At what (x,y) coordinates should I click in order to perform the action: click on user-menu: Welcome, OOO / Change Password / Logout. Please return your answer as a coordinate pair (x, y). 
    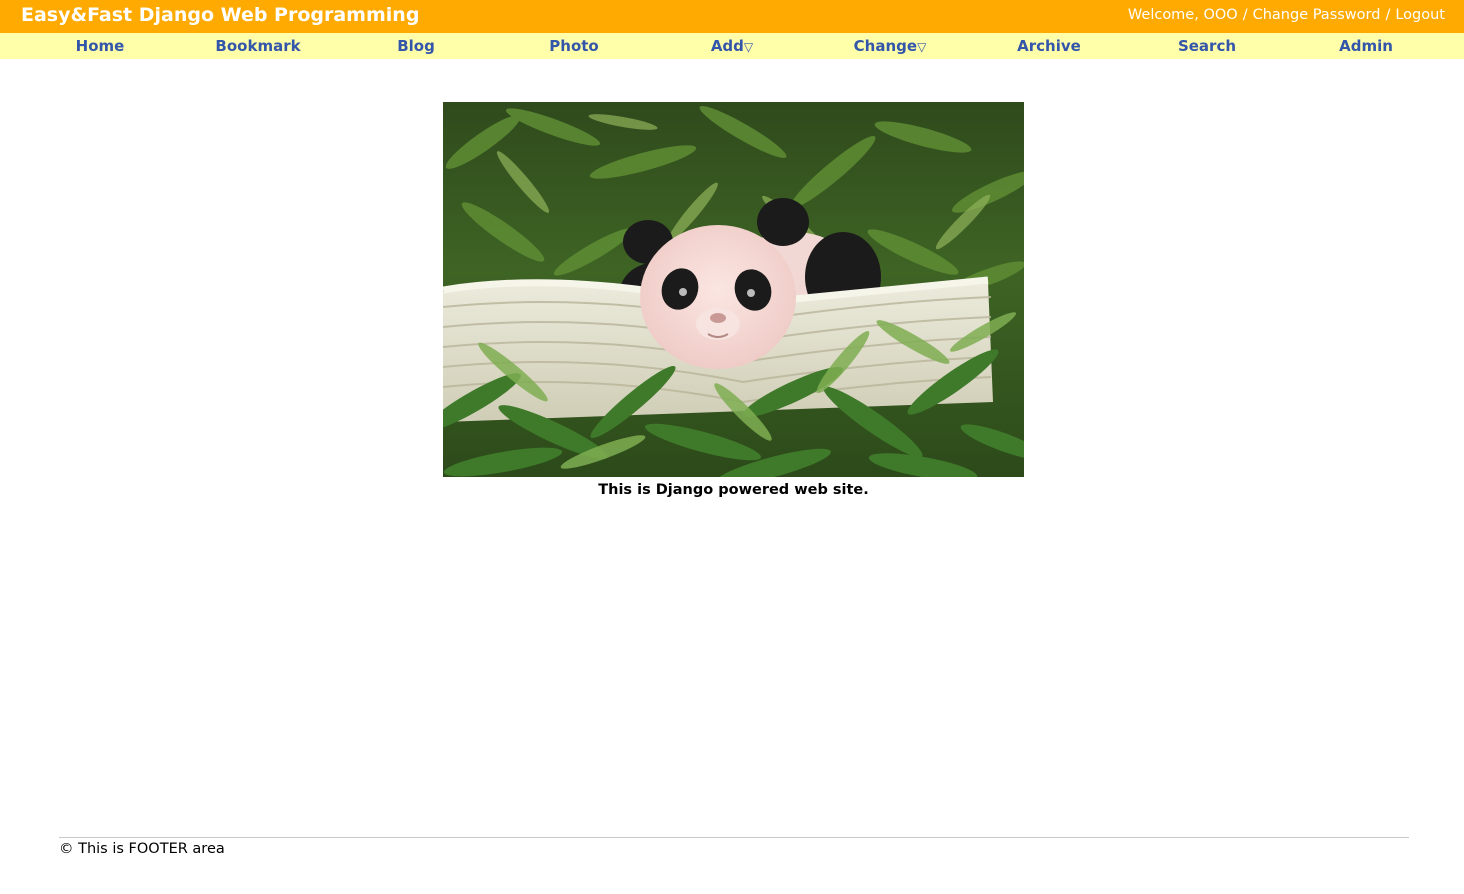
    Looking at the image, I should click on (1286, 15).